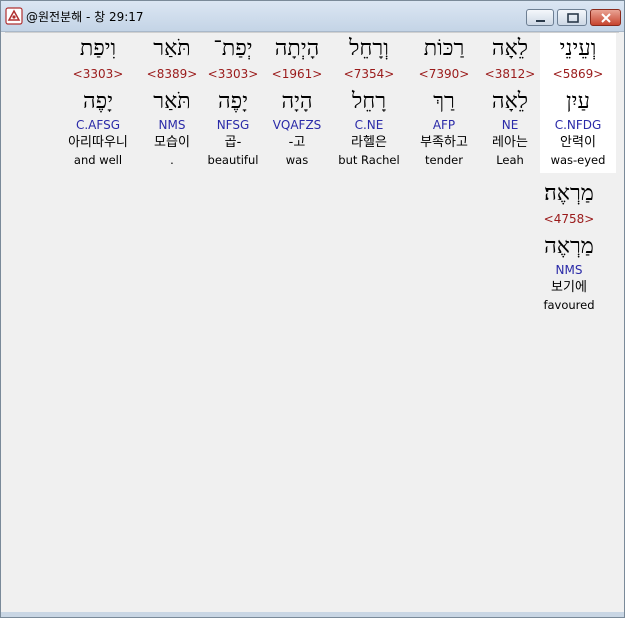  Describe the element at coordinates (578, 74) in the screenshot. I see `strong-number: <5869>` at that location.